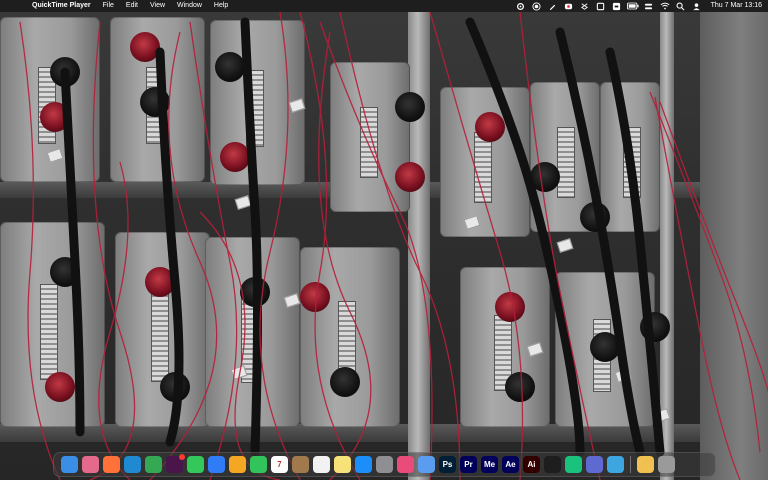 This screenshot has height=480, width=768. I want to click on slack-icon, so click(175, 463).